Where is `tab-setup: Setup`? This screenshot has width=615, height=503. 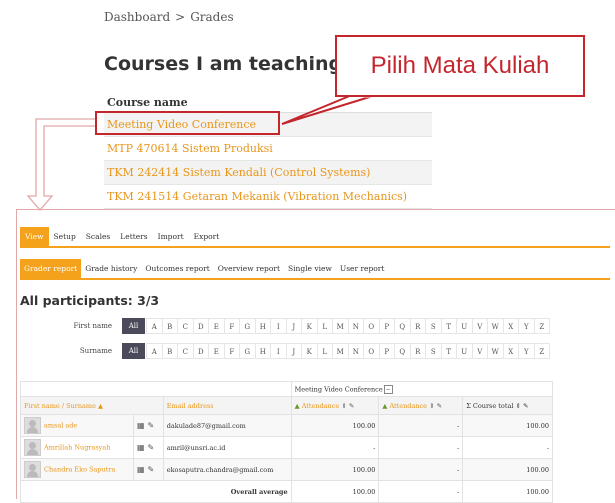 tab-setup: Setup is located at coordinates (65, 236).